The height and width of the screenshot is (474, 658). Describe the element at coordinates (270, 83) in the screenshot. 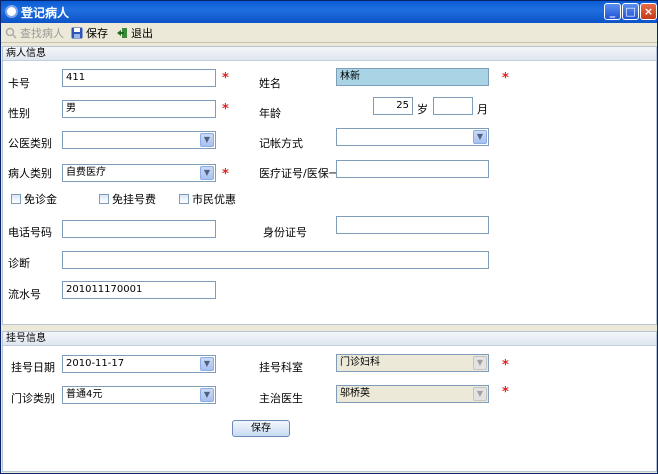

I see `name-label: 姓名` at that location.